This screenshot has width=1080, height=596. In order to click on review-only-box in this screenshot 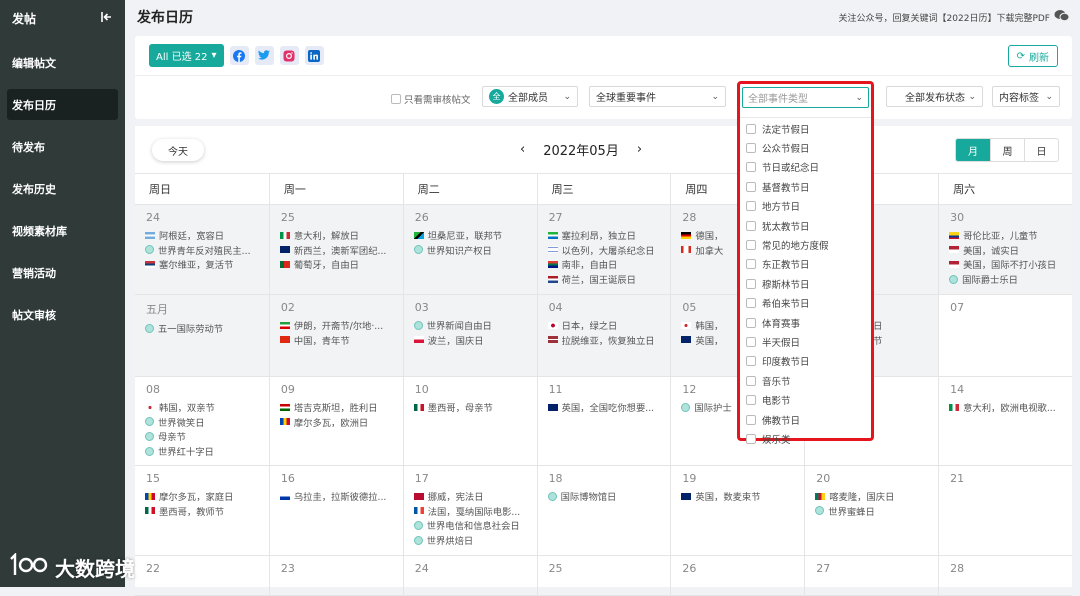, I will do `click(396, 99)`.